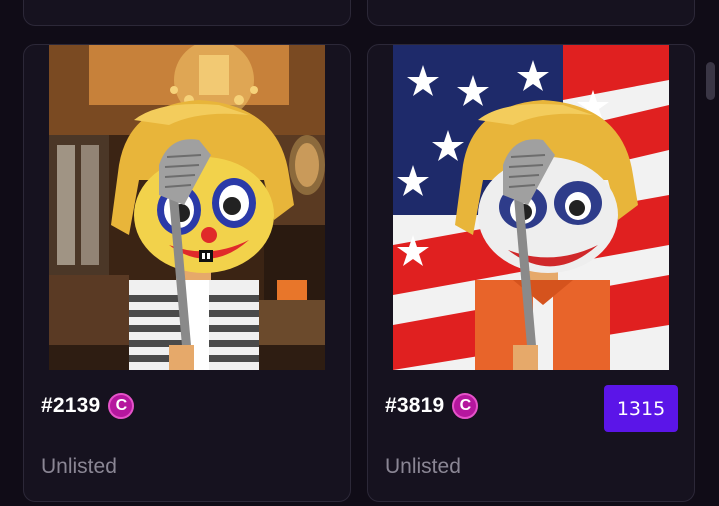 This screenshot has width=719, height=506. I want to click on scrollbar-thumb, so click(710, 81).